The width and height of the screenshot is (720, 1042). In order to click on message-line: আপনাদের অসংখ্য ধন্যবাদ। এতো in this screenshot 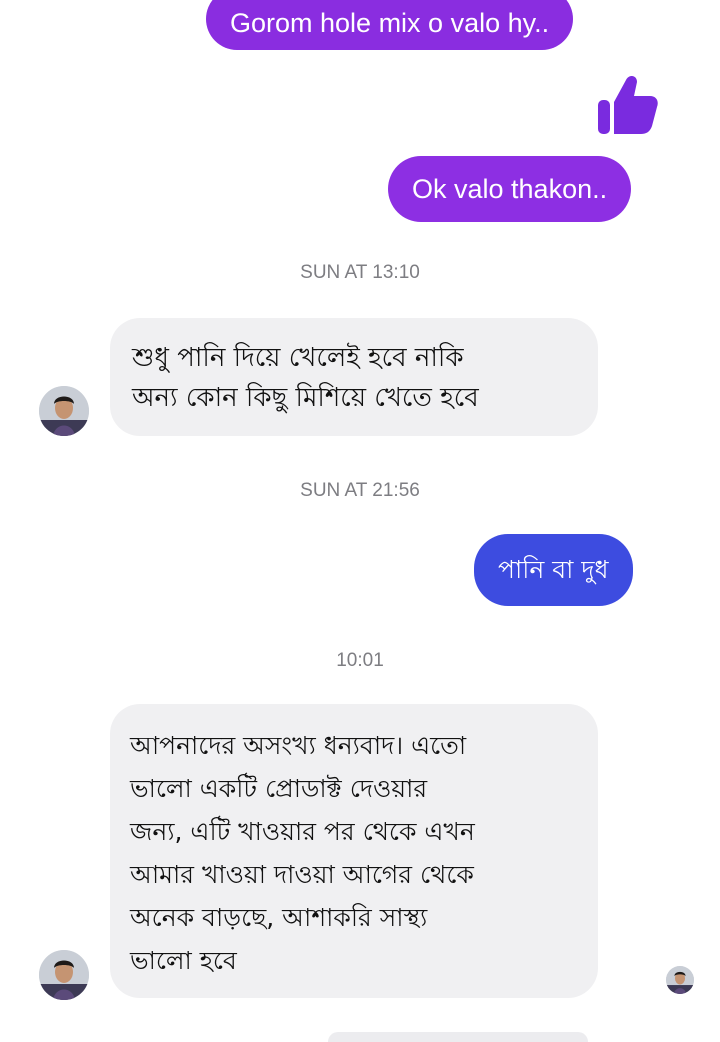, I will do `click(298, 745)`.